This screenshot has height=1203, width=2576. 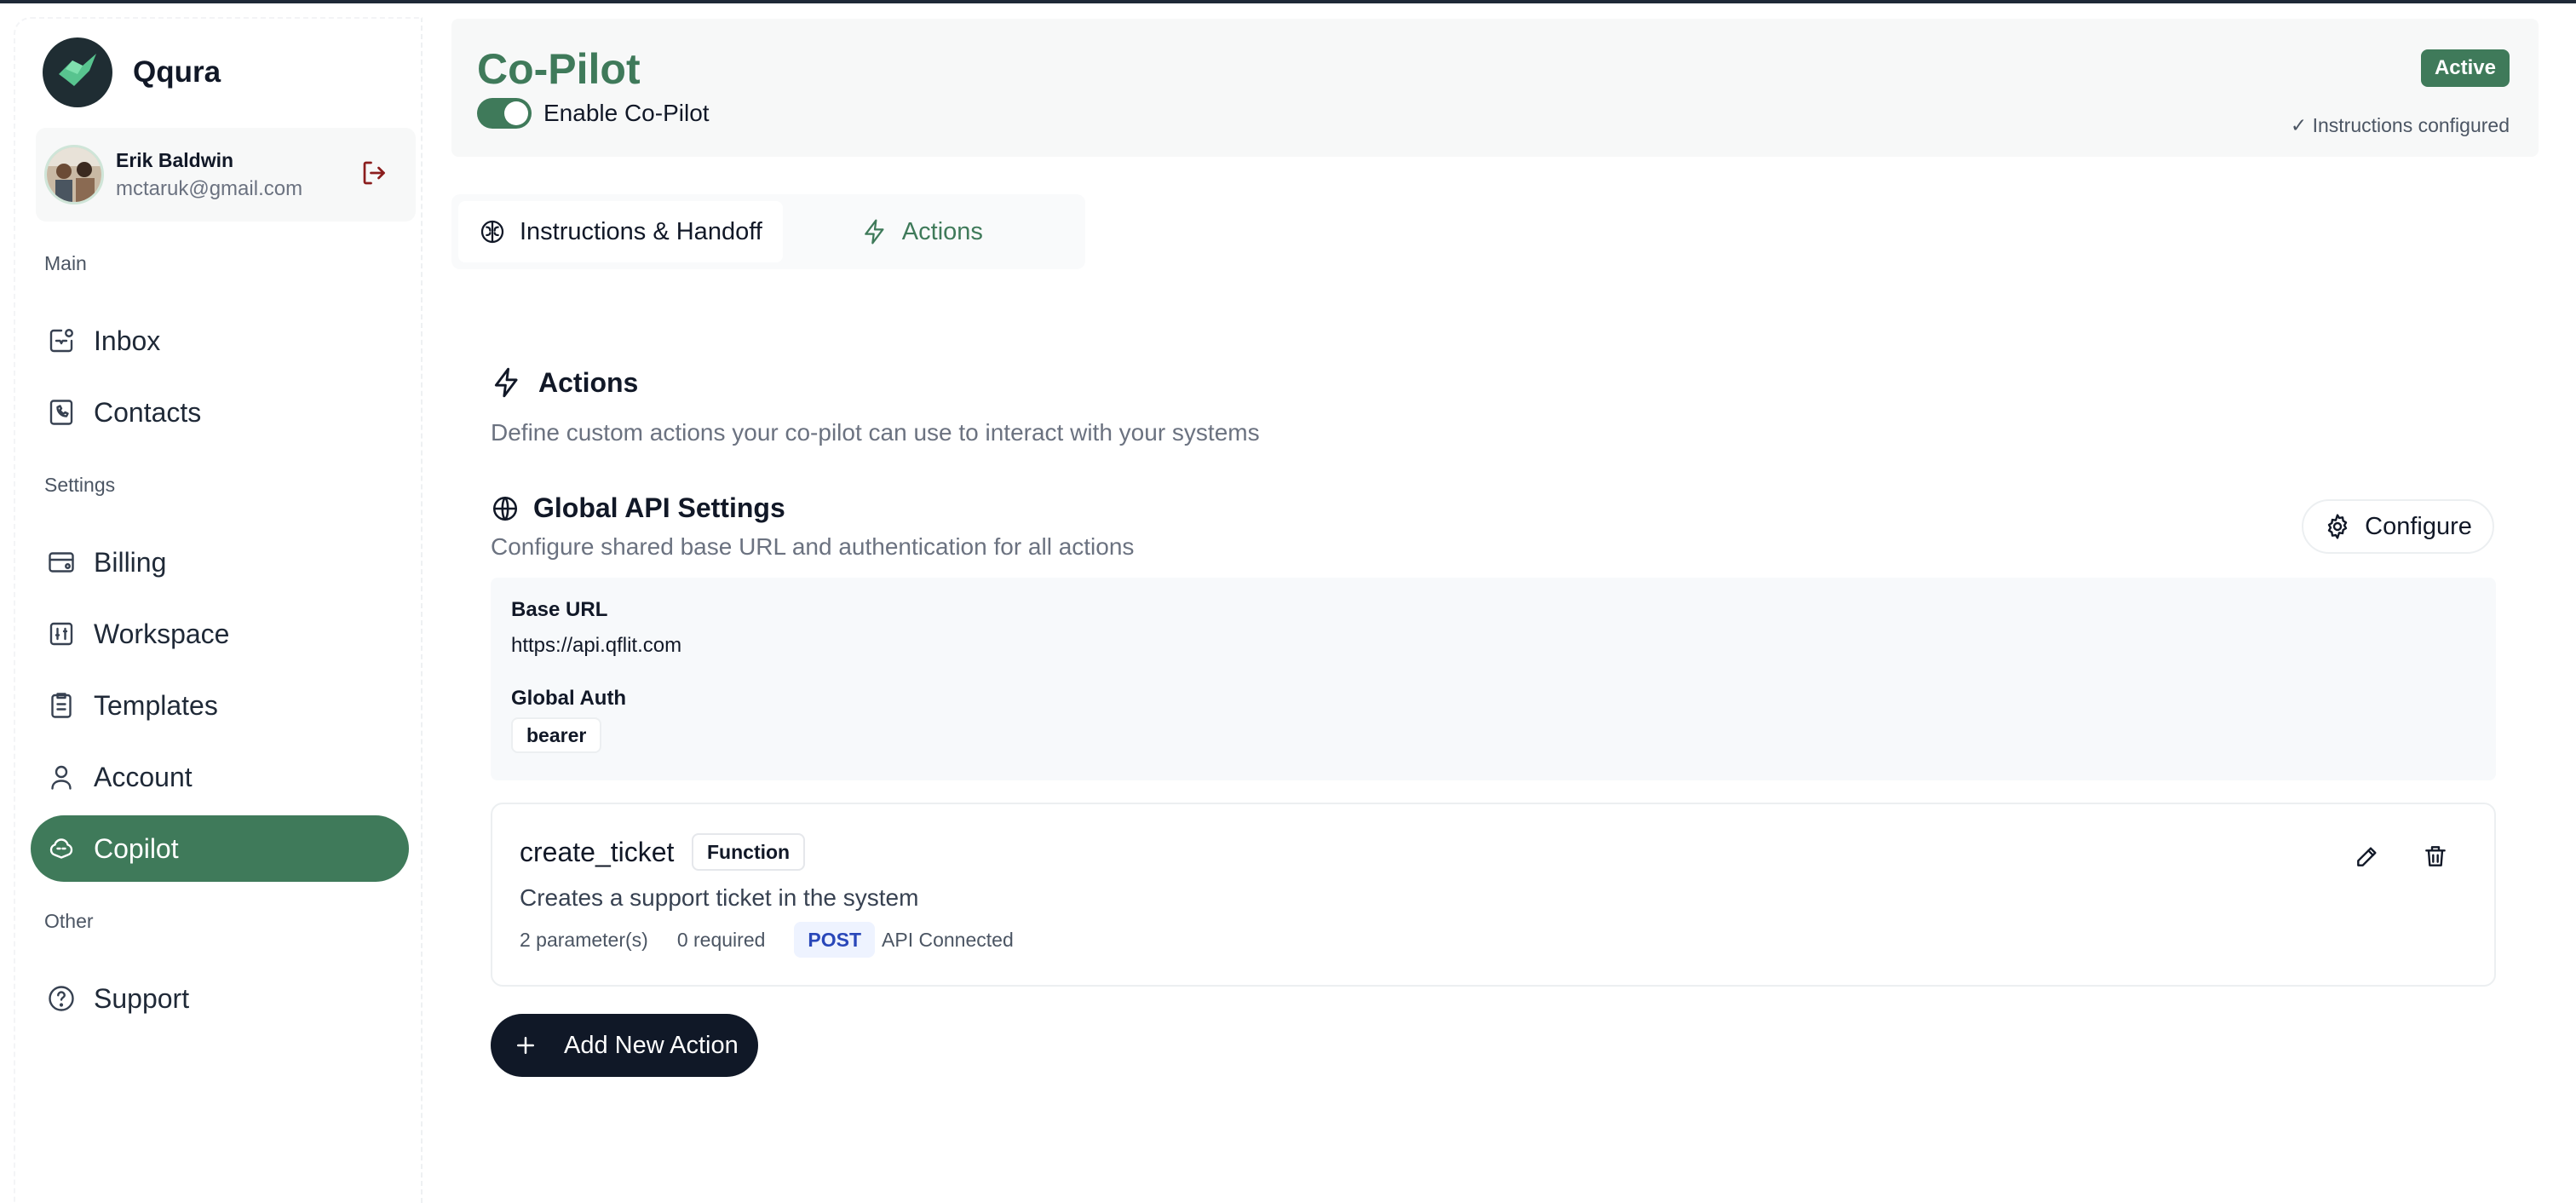 I want to click on base-url-value: https://api.qflit.com, so click(x=596, y=646).